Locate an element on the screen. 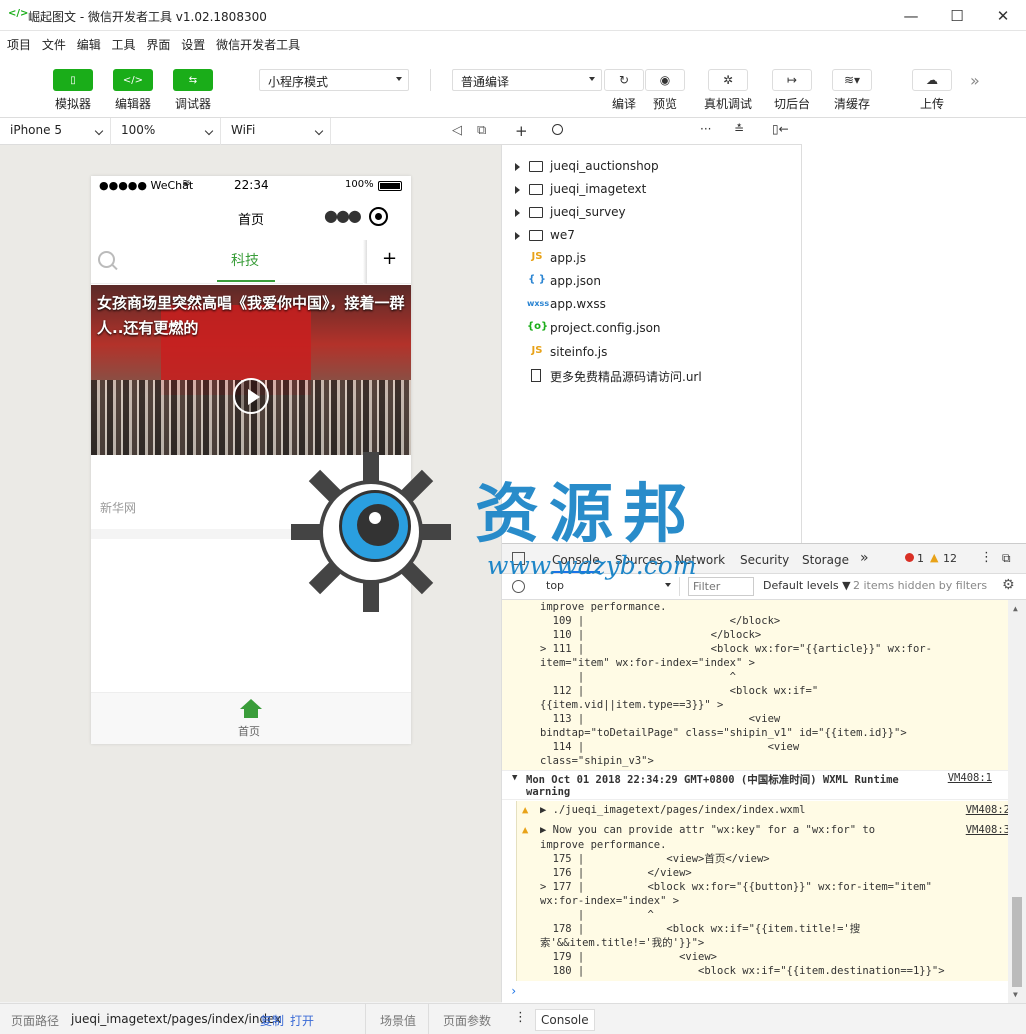  minimize-button: — is located at coordinates (911, 15).